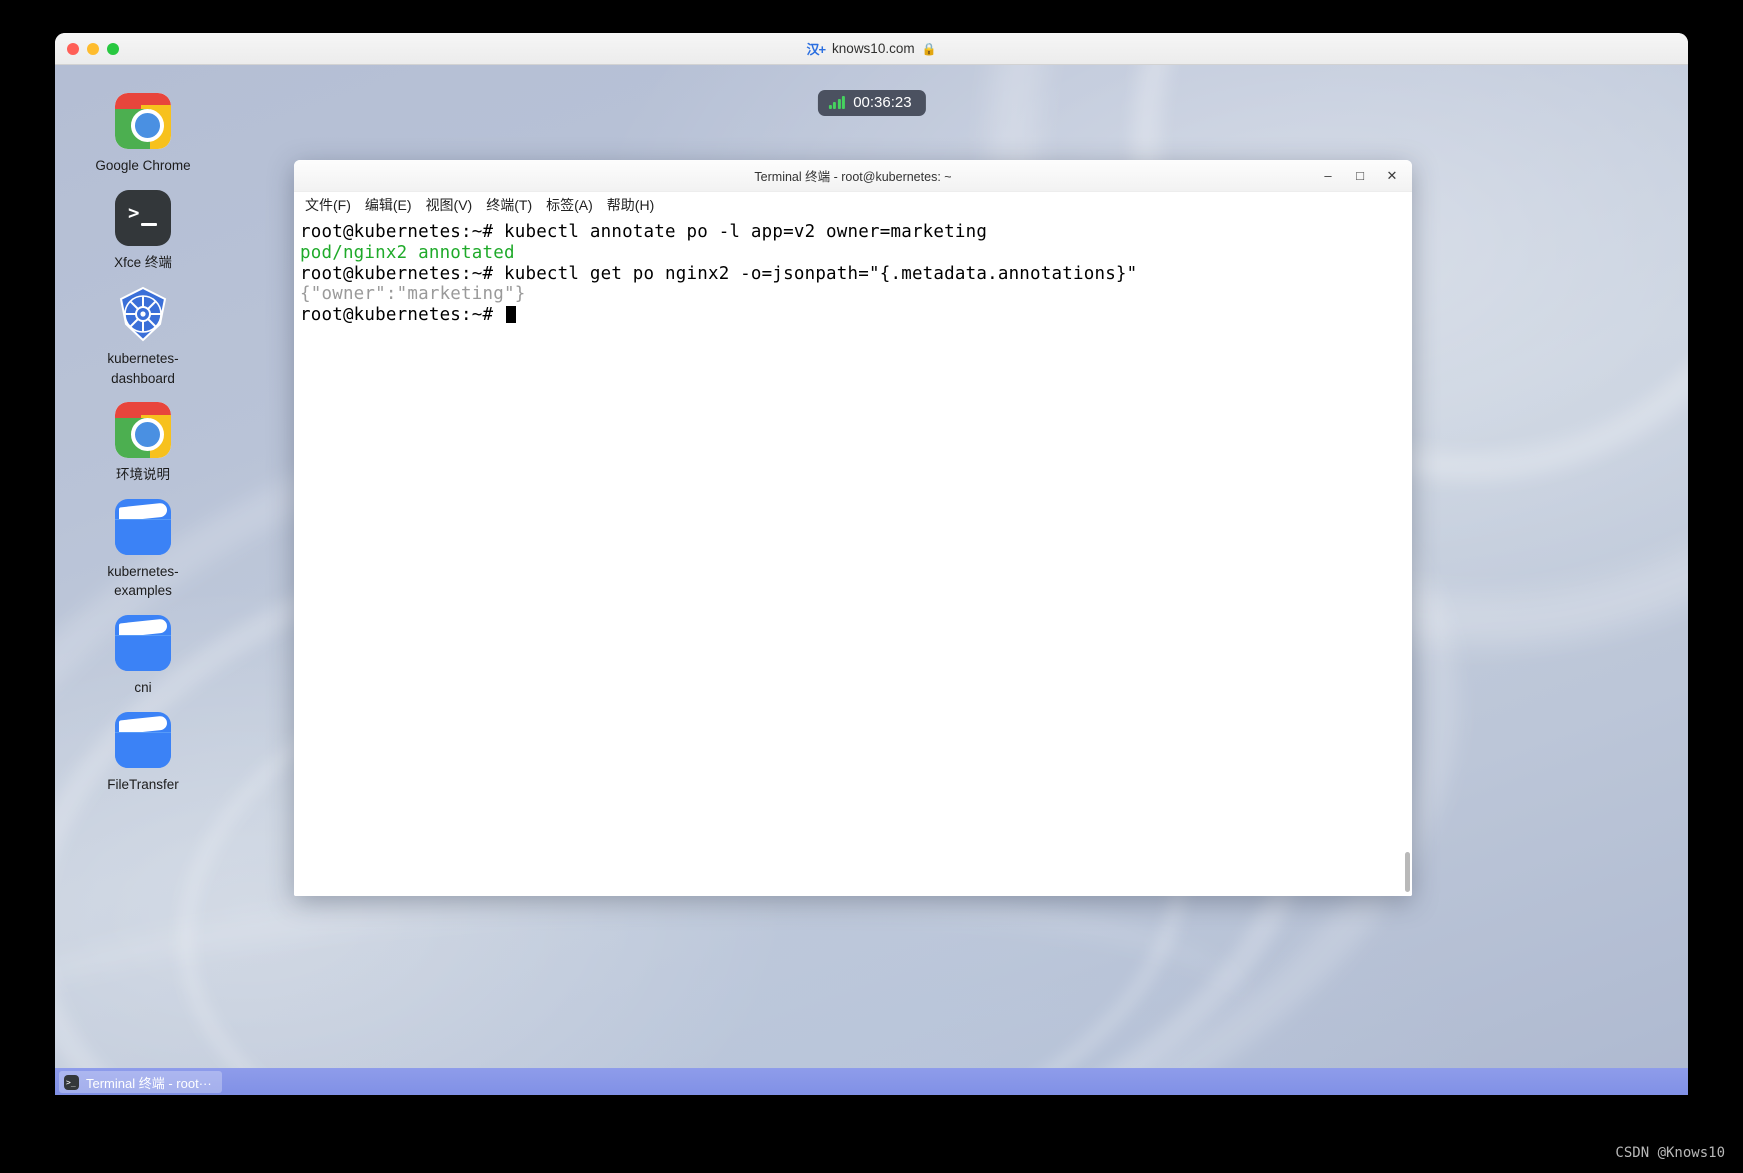  I want to click on desktop-icon-label: cni, so click(143, 687).